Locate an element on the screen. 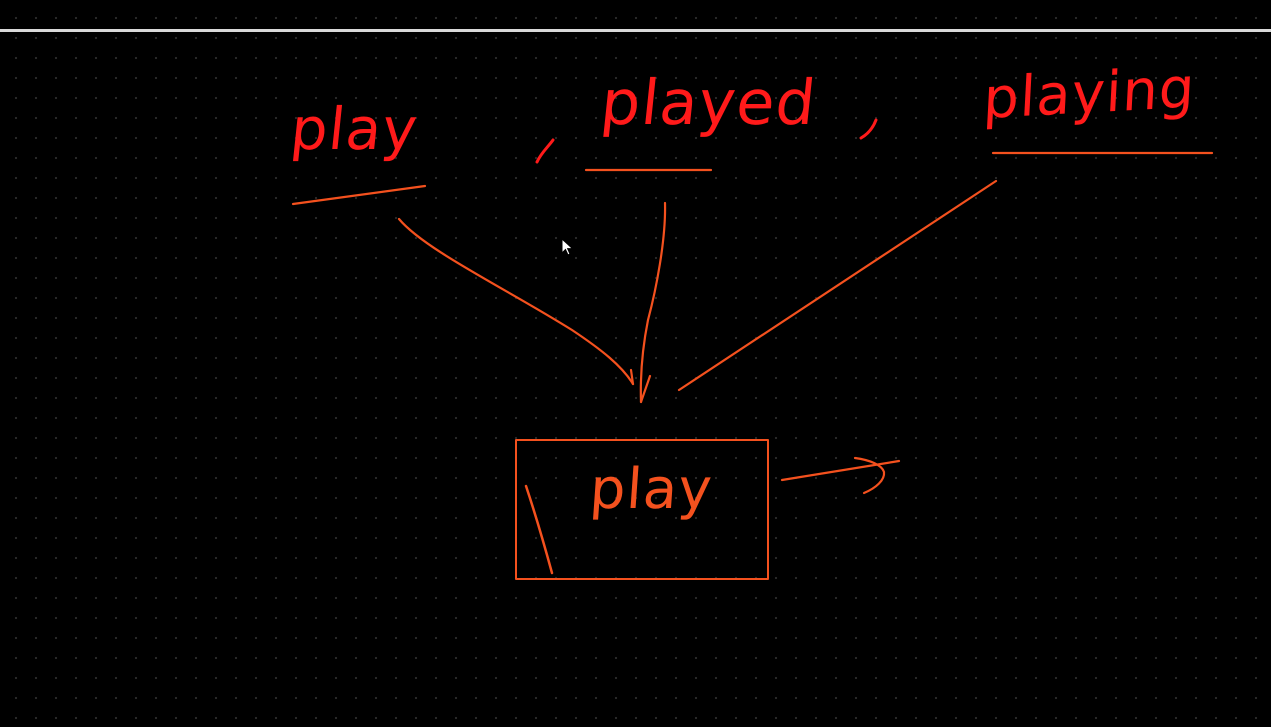 This screenshot has height=727, width=1271. arrow-out is located at coordinates (840, 470).